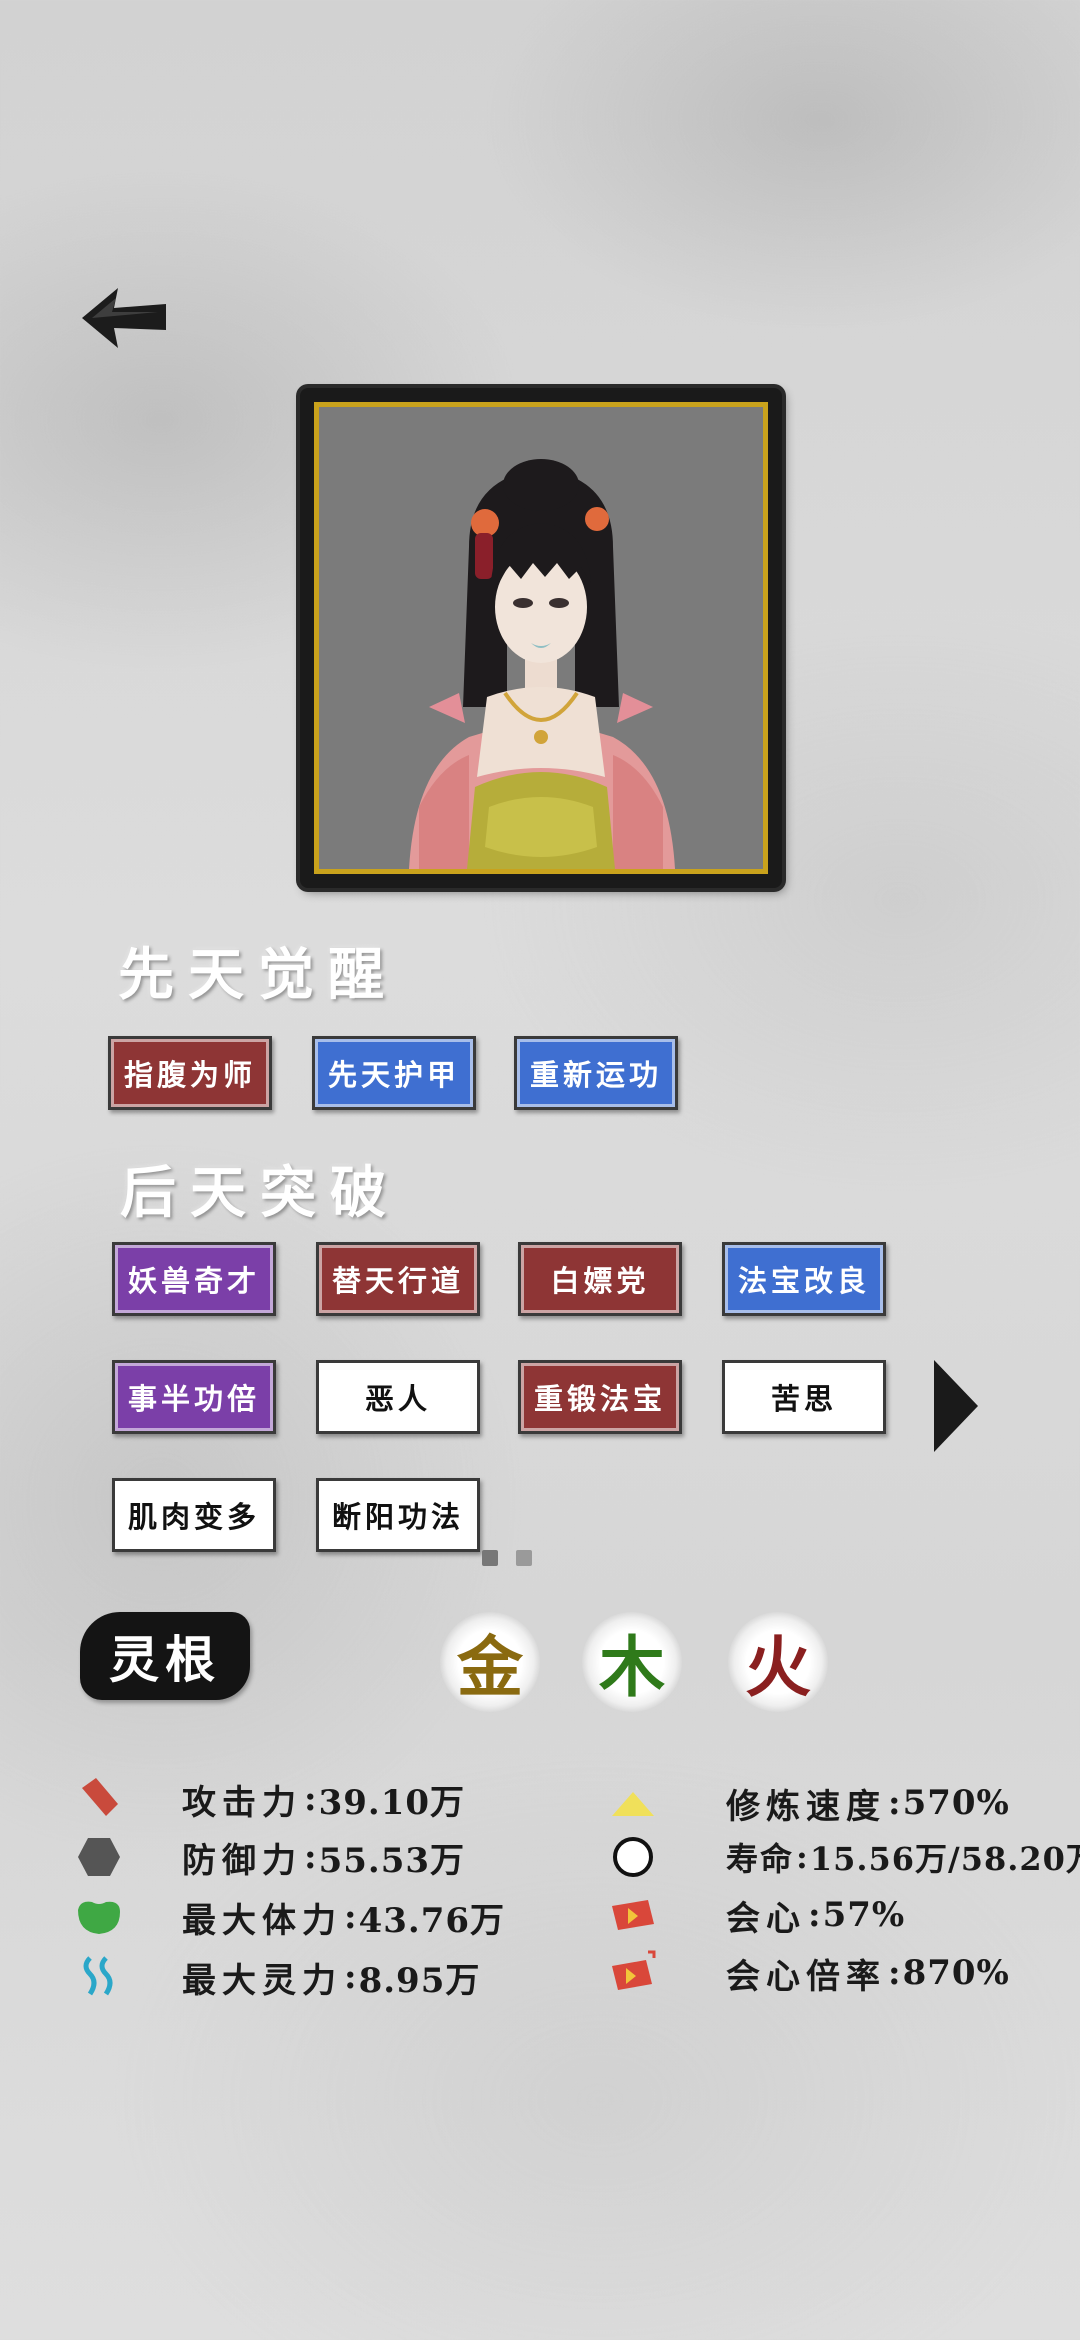  I want to click on innate-awakening-title: 先天觉醒, so click(258, 975).